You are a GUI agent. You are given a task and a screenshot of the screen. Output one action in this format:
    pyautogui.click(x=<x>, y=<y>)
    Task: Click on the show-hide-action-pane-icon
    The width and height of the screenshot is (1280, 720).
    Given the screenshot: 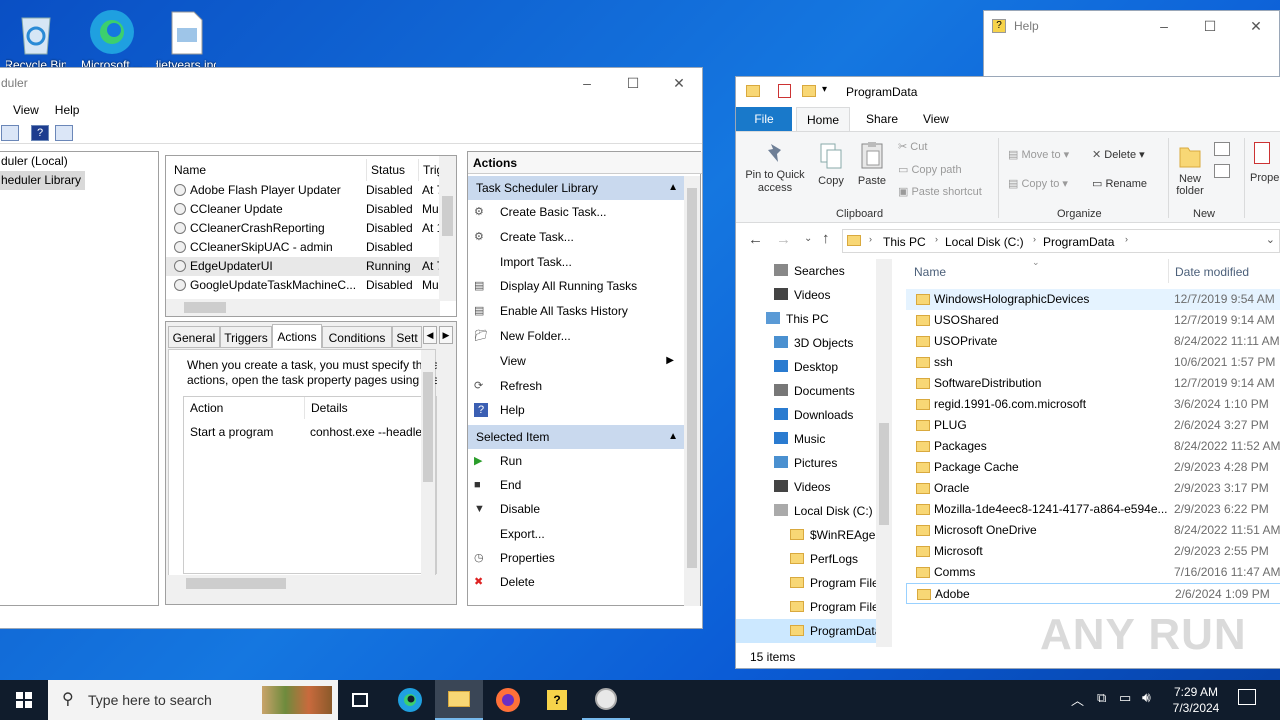 What is the action you would take?
    pyautogui.click(x=64, y=133)
    